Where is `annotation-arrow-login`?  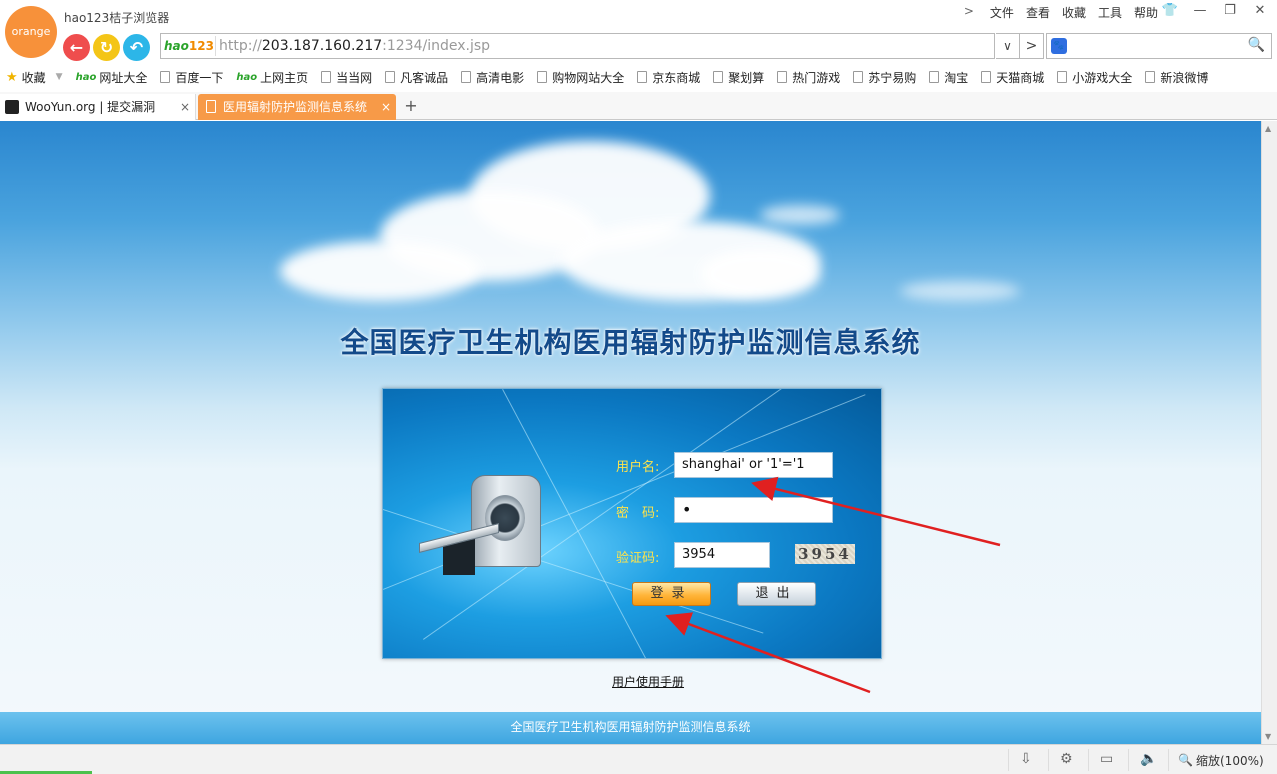 annotation-arrow-login is located at coordinates (768, 653).